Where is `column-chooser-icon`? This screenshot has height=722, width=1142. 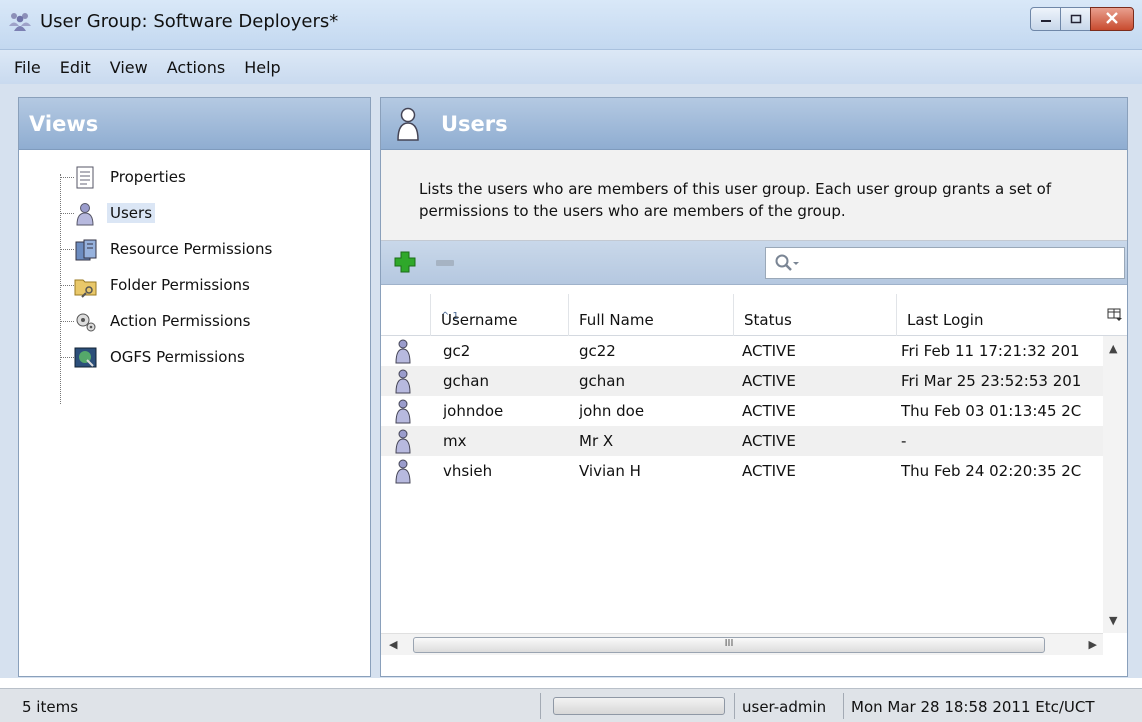 column-chooser-icon is located at coordinates (1115, 315).